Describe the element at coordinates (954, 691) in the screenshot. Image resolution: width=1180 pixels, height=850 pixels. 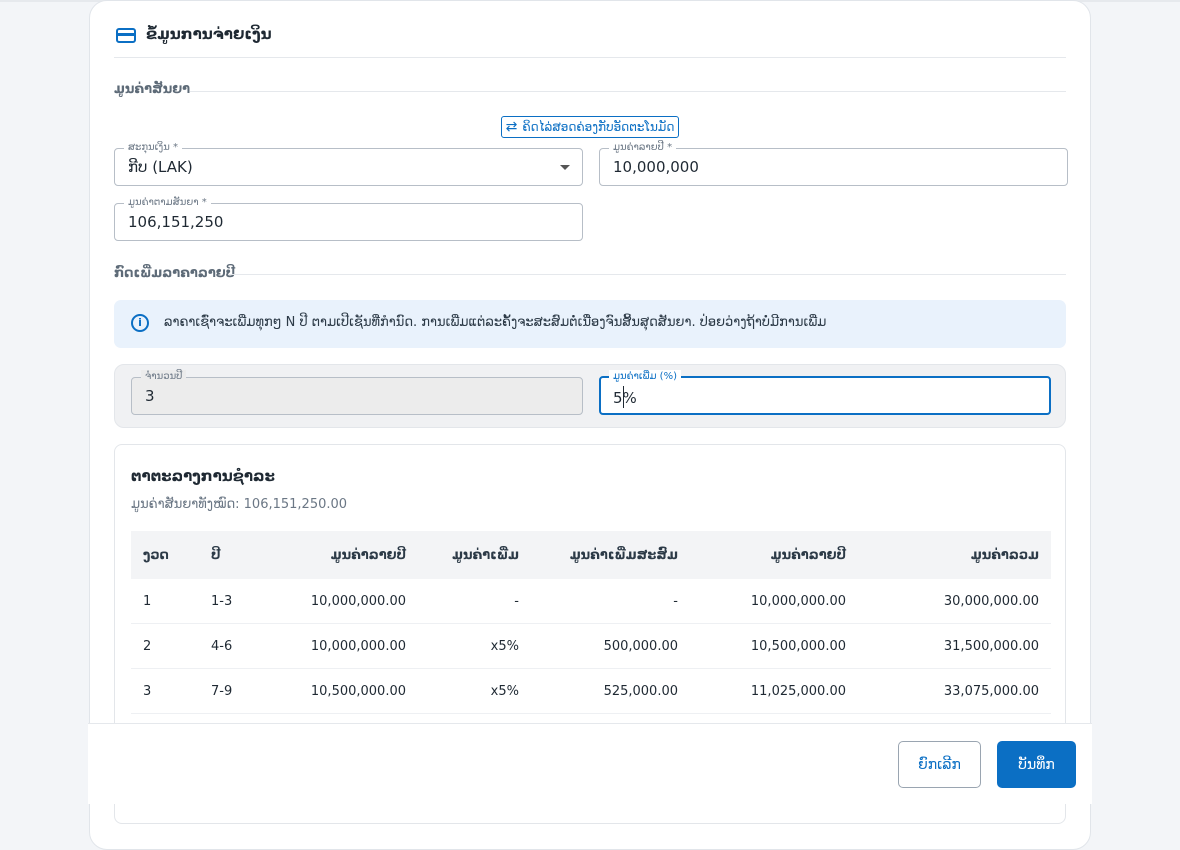
I see `table-cell: 33,075,000.00` at that location.